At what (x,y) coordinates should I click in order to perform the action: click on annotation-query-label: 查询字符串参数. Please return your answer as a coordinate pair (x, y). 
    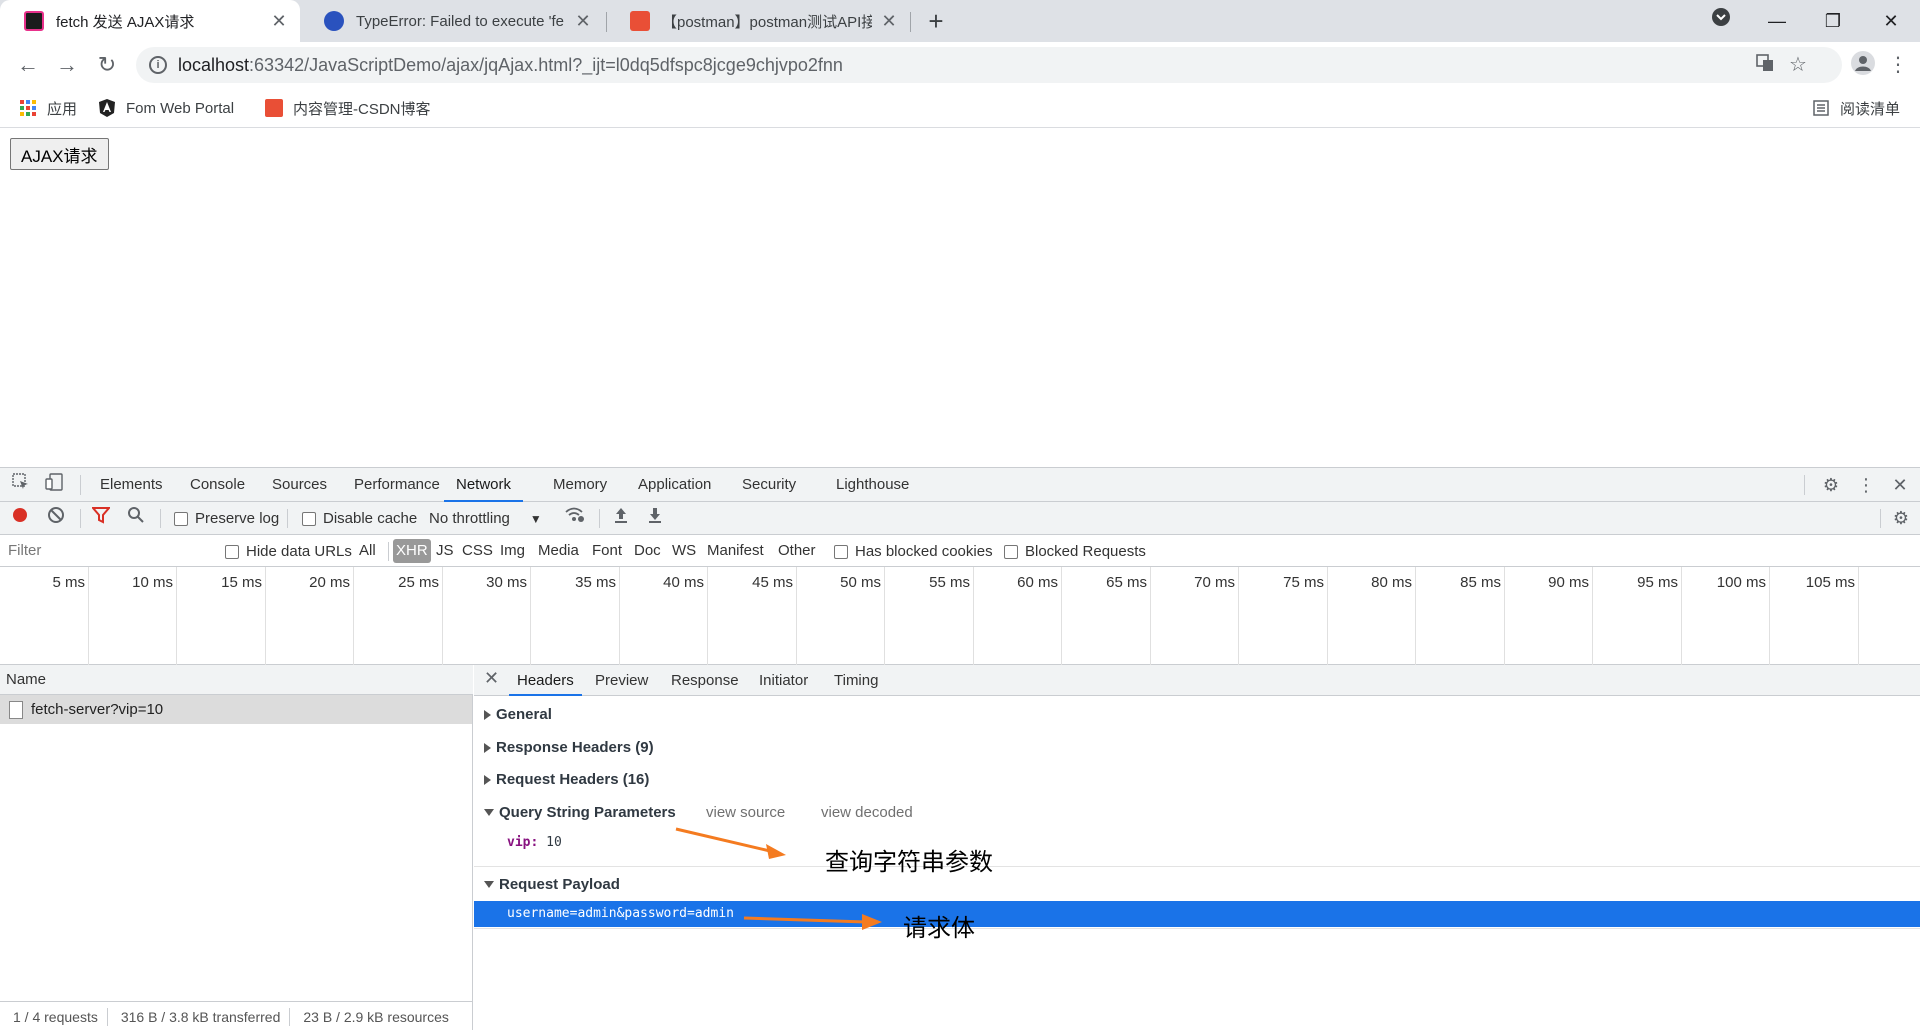
    Looking at the image, I should click on (909, 862).